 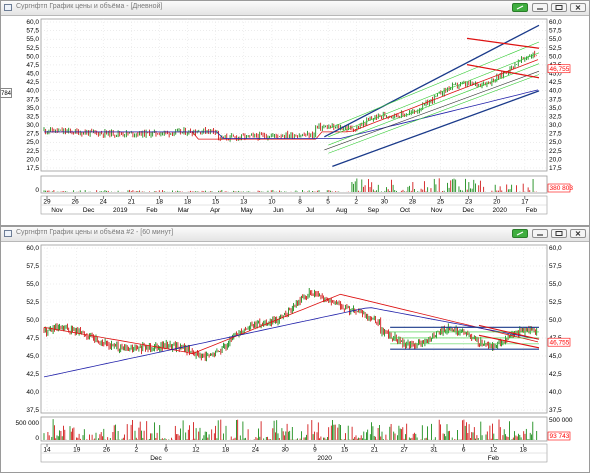 I want to click on price-axis-label-right: 50,0, so click(x=555, y=56).